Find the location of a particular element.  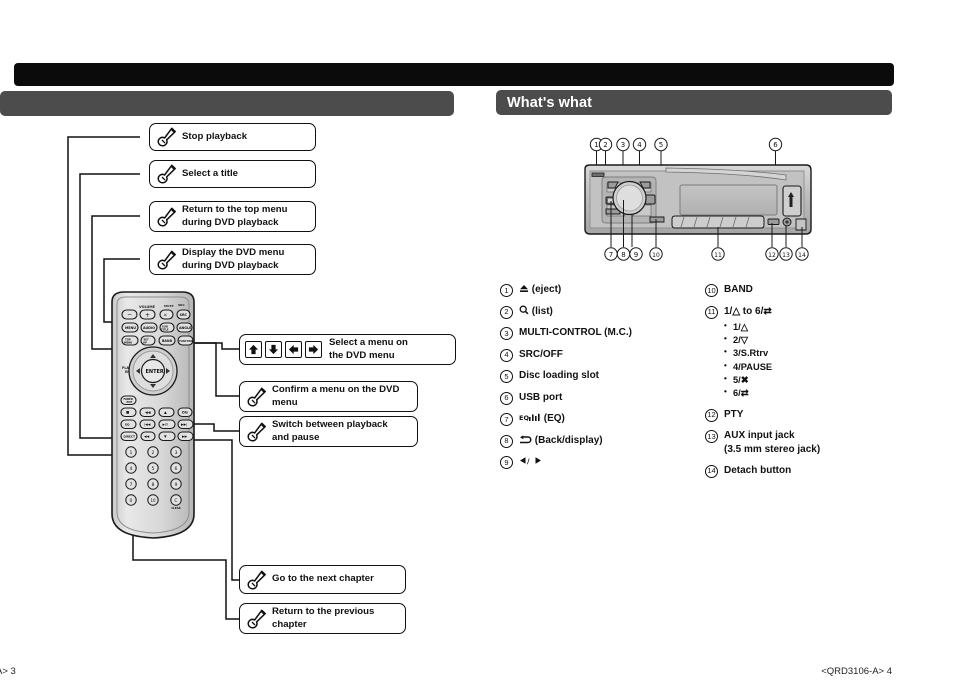

svg-text: VOLUME is located at coordinates (147, 307).